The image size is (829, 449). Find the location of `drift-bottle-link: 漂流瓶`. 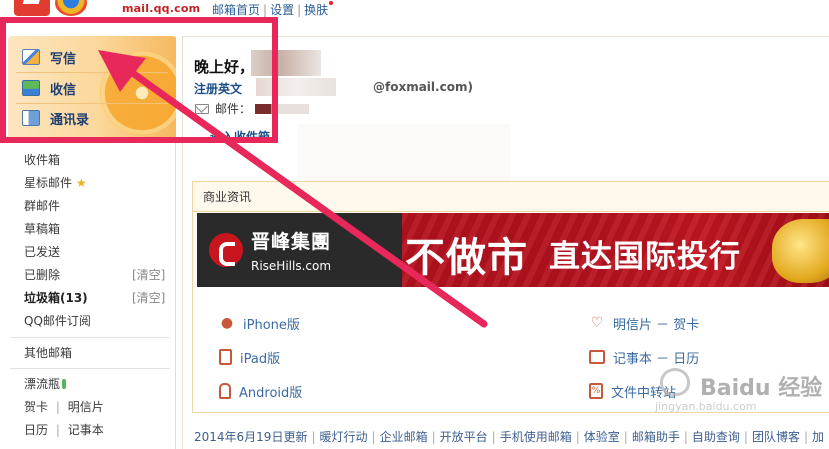

drift-bottle-link: 漂流瓶 is located at coordinates (45, 384).